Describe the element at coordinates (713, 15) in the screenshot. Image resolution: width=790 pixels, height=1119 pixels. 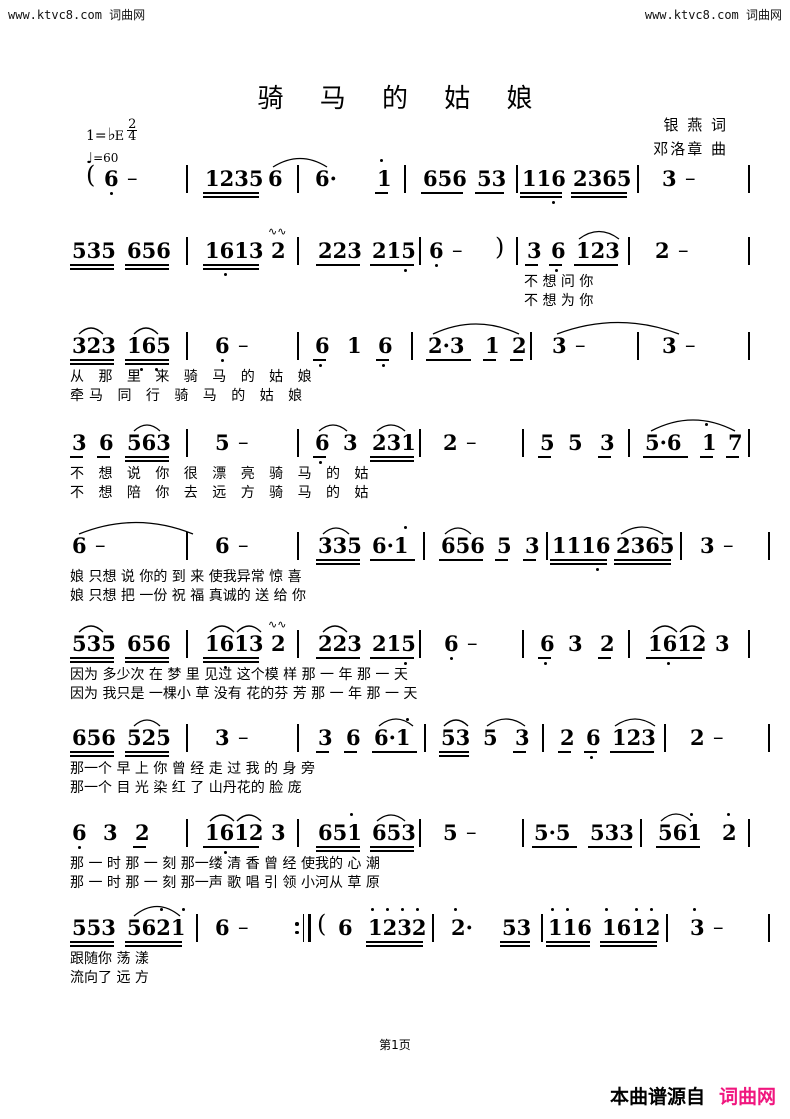
I see `watermark-right: www.ktvc8.com 词曲网` at that location.